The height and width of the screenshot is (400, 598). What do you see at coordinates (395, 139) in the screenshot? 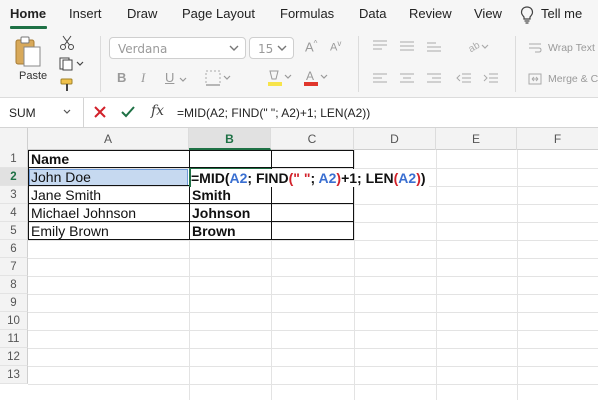
I see `column-header-d: D` at bounding box center [395, 139].